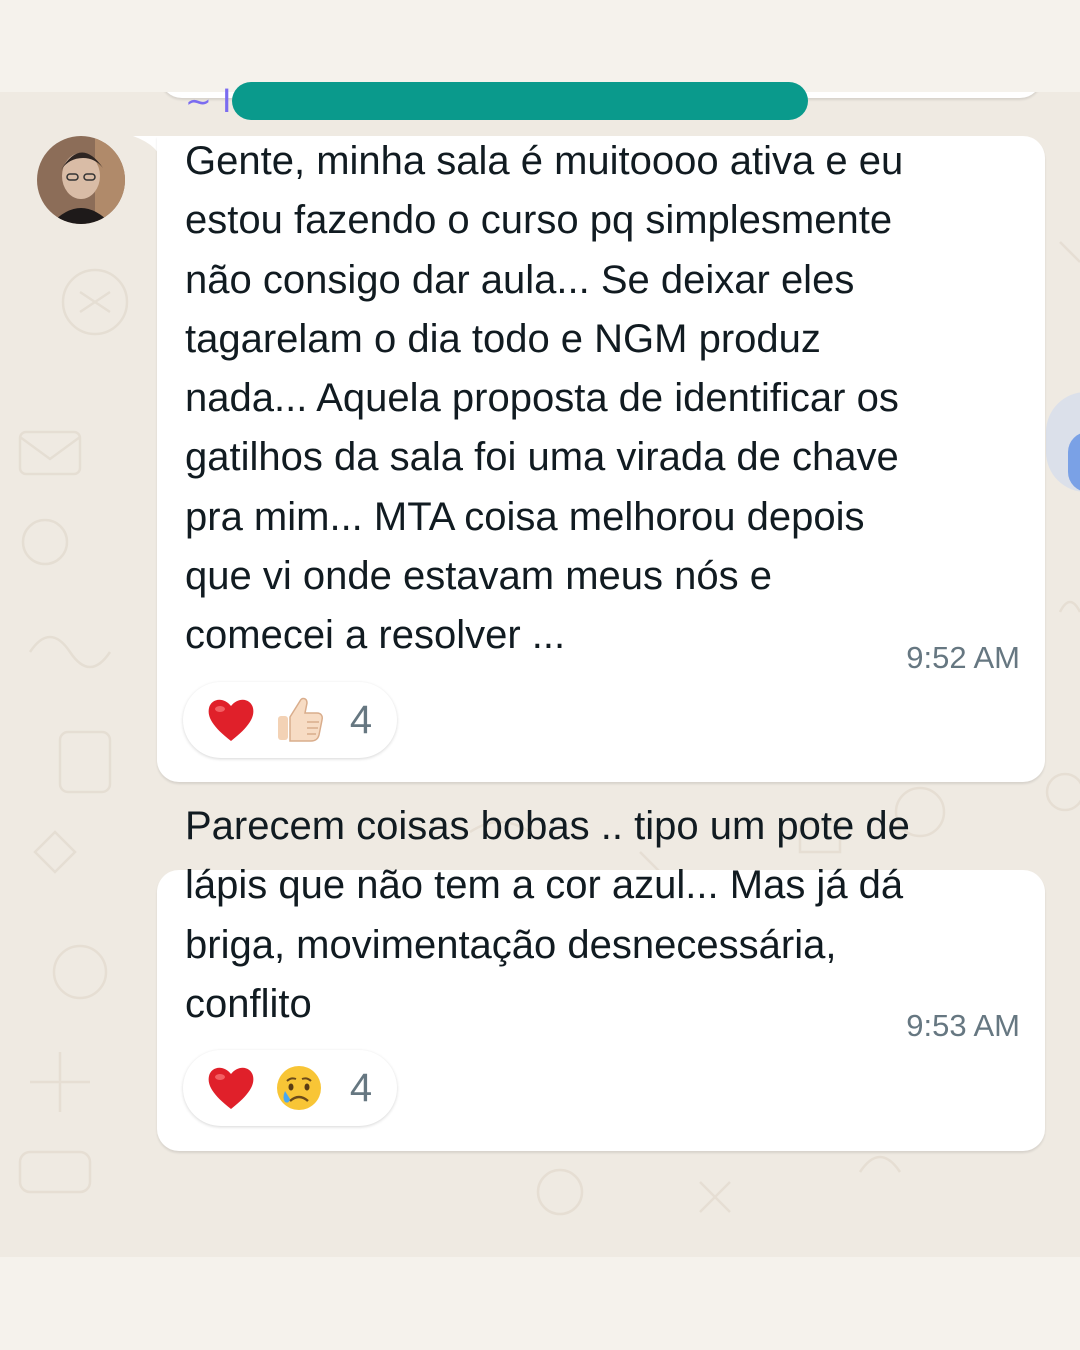 This screenshot has height=1350, width=1080. Describe the element at coordinates (547, 826) in the screenshot. I see `message-line: Parecem coisas bobas .. tipo um pote de` at that location.